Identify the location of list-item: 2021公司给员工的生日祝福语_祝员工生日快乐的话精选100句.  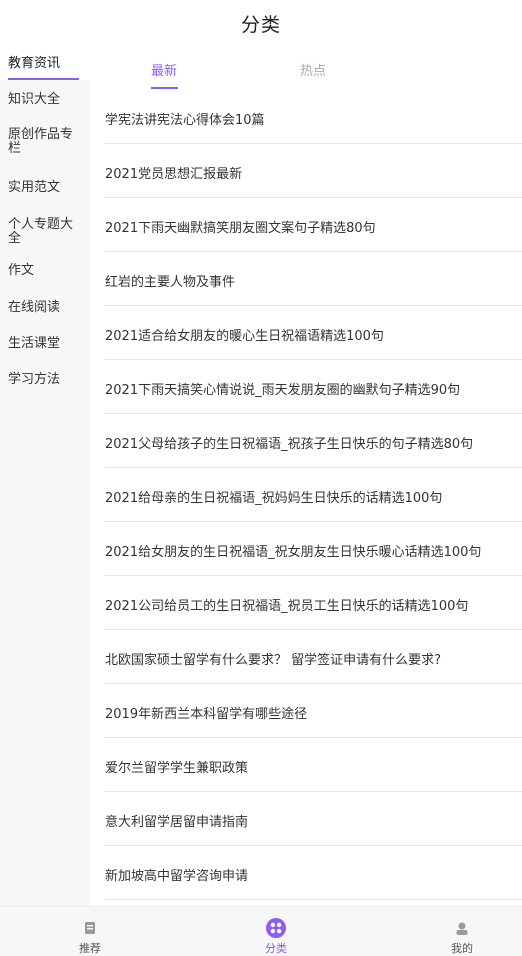
(306, 603).